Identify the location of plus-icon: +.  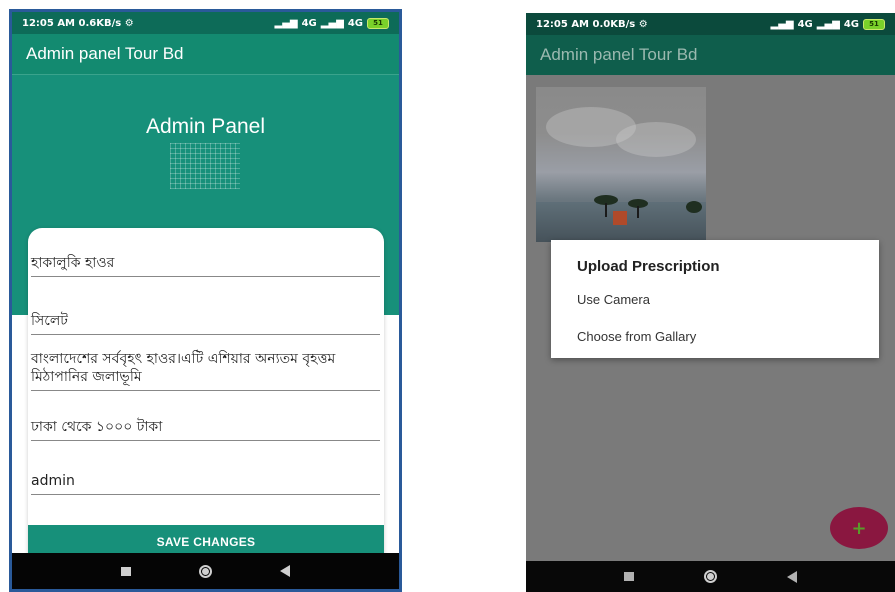
(859, 528).